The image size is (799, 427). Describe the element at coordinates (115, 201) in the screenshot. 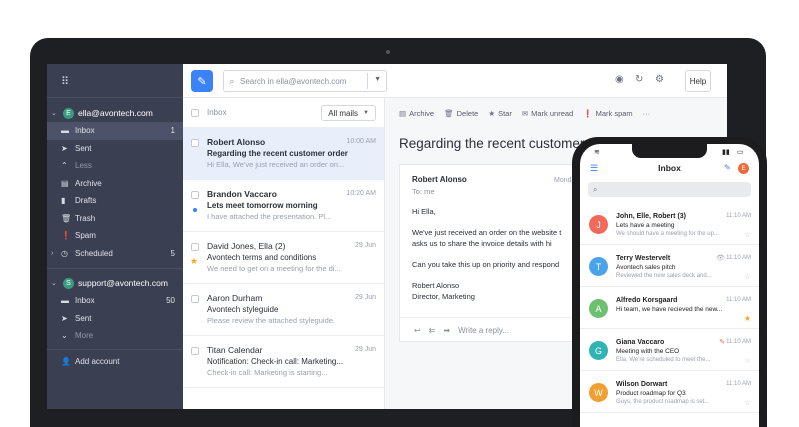

I see `sidebar-item-drafts: ▮ Drafts` at that location.